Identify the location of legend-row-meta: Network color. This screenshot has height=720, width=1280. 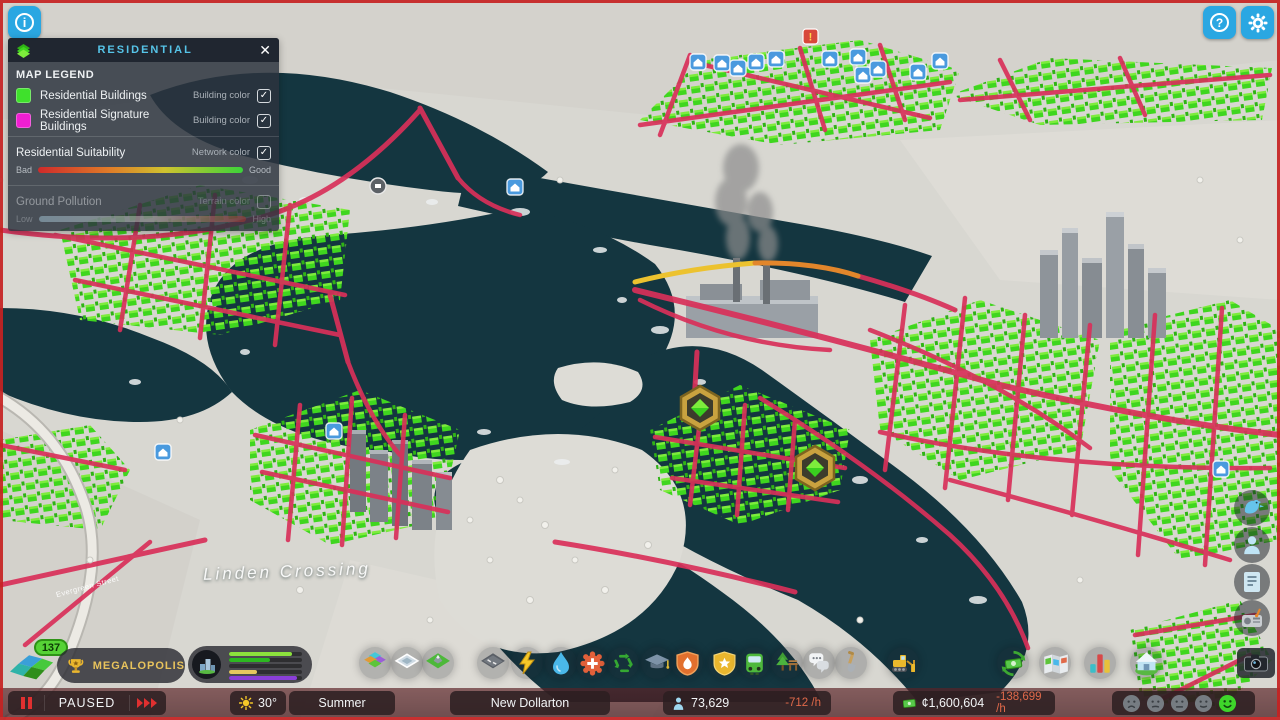
(220, 152).